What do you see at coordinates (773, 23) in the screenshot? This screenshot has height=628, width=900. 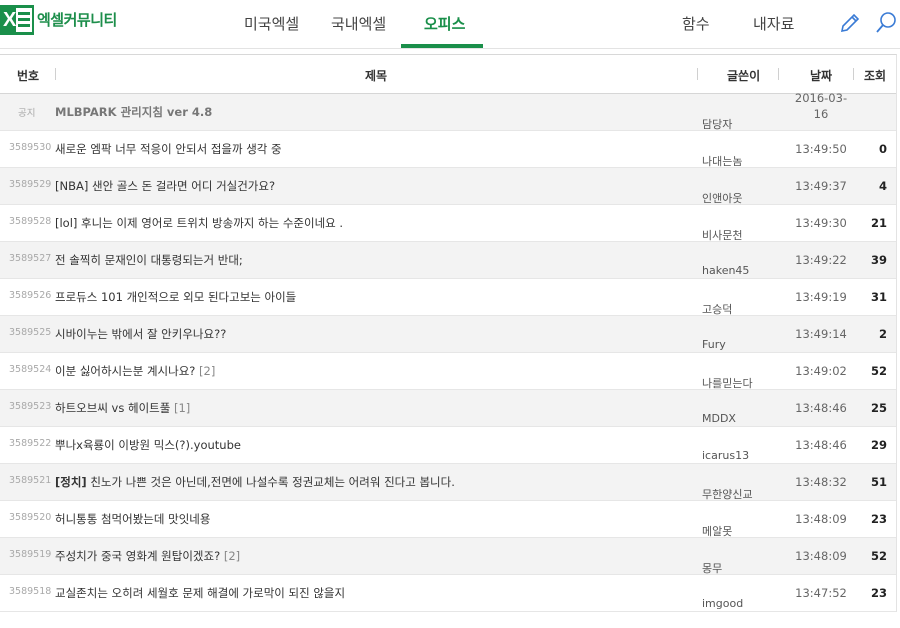 I see `nav-my-files: 내자료` at bounding box center [773, 23].